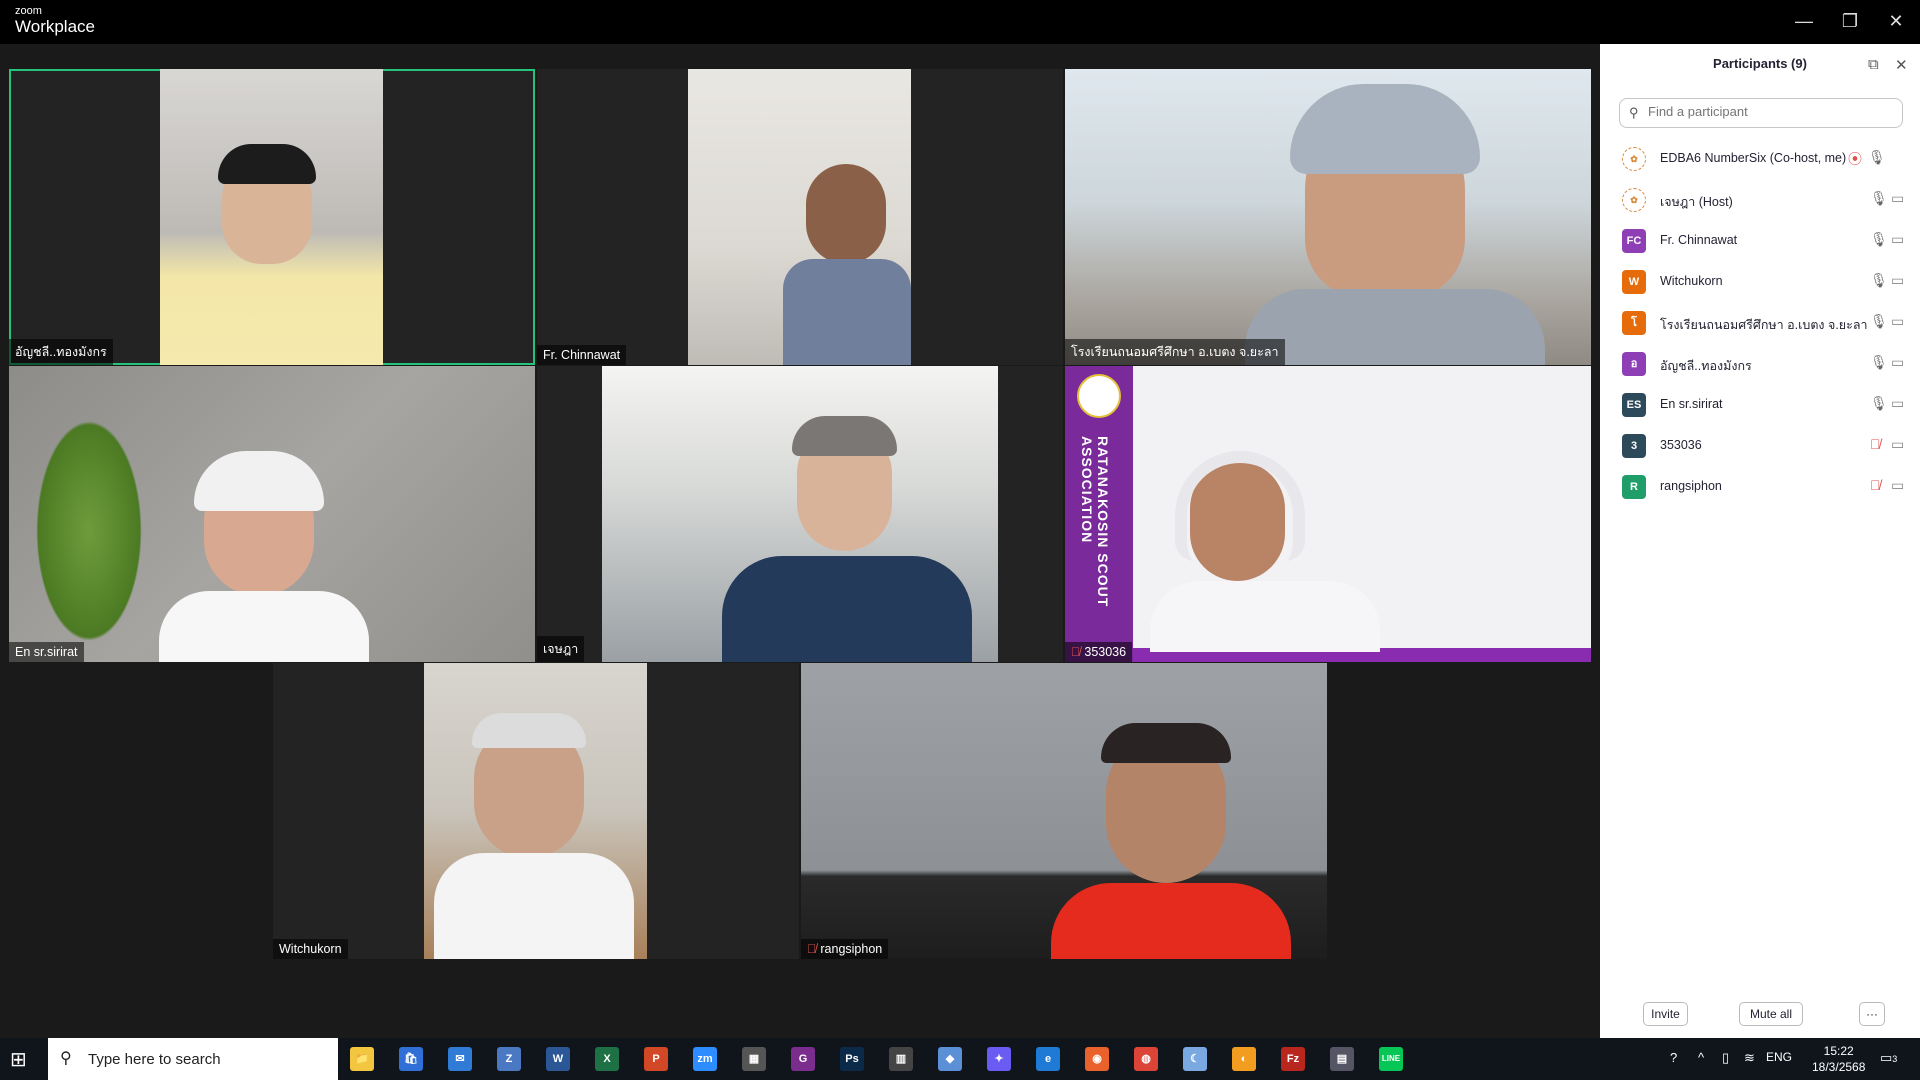  I want to click on taskbar-app-icon: P, so click(656, 1059).